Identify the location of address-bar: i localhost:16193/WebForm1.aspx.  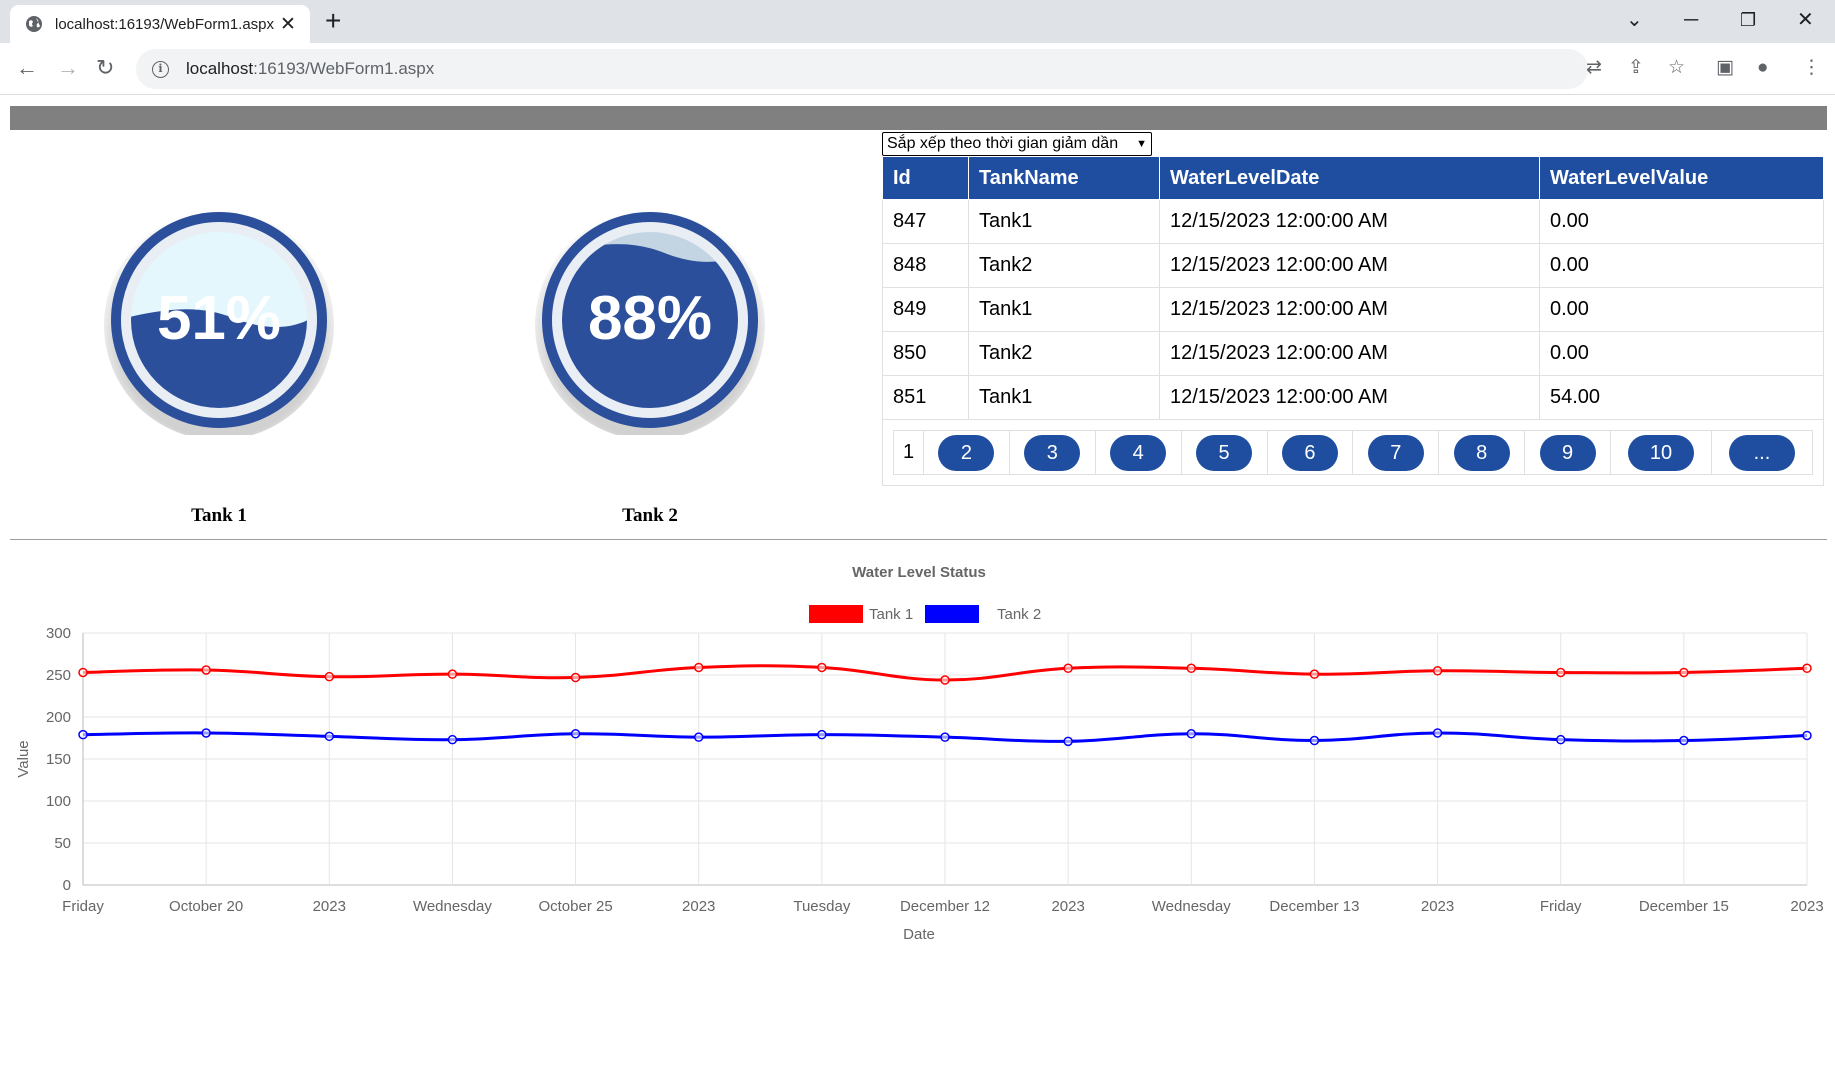
(862, 69).